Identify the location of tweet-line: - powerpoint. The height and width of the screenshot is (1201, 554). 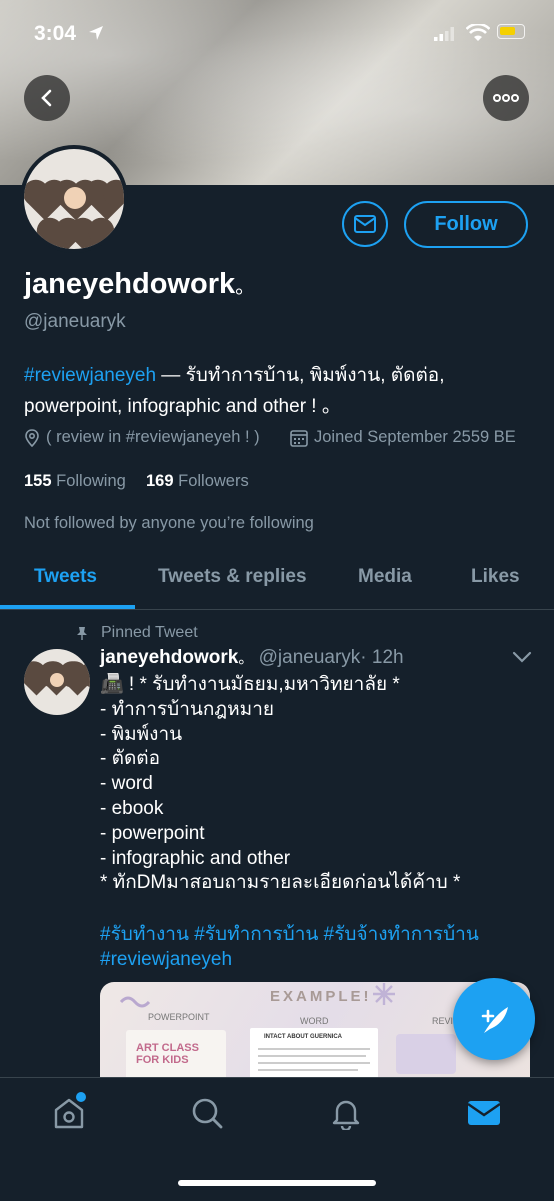
(152, 833).